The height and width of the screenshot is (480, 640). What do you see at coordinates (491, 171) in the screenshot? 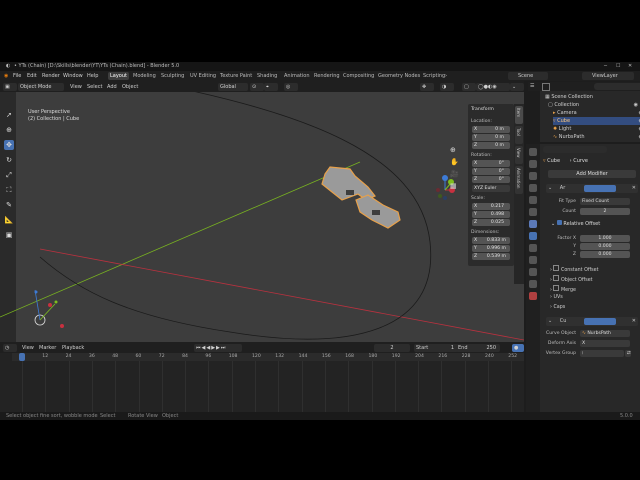
I see `rotation-y-field: Y 0°` at bounding box center [491, 171].